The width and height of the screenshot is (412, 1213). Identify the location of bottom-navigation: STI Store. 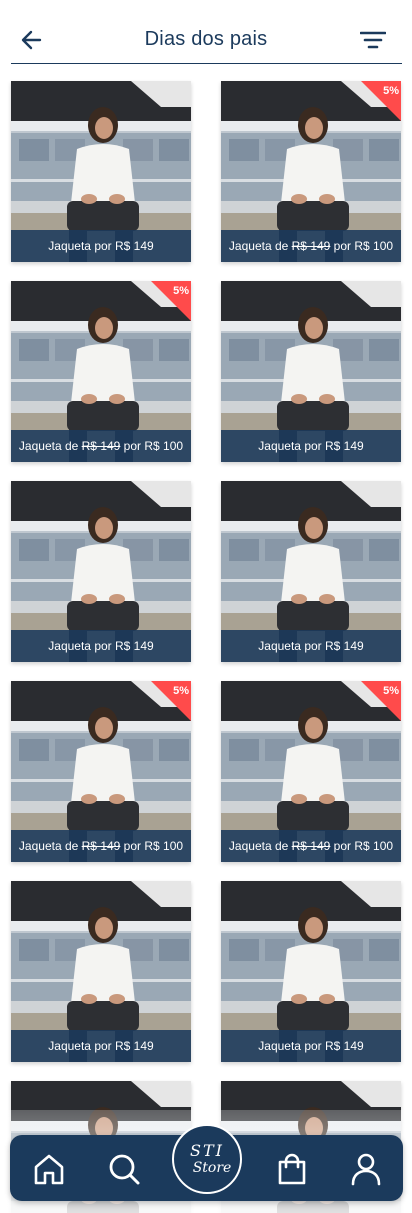
(206, 1162).